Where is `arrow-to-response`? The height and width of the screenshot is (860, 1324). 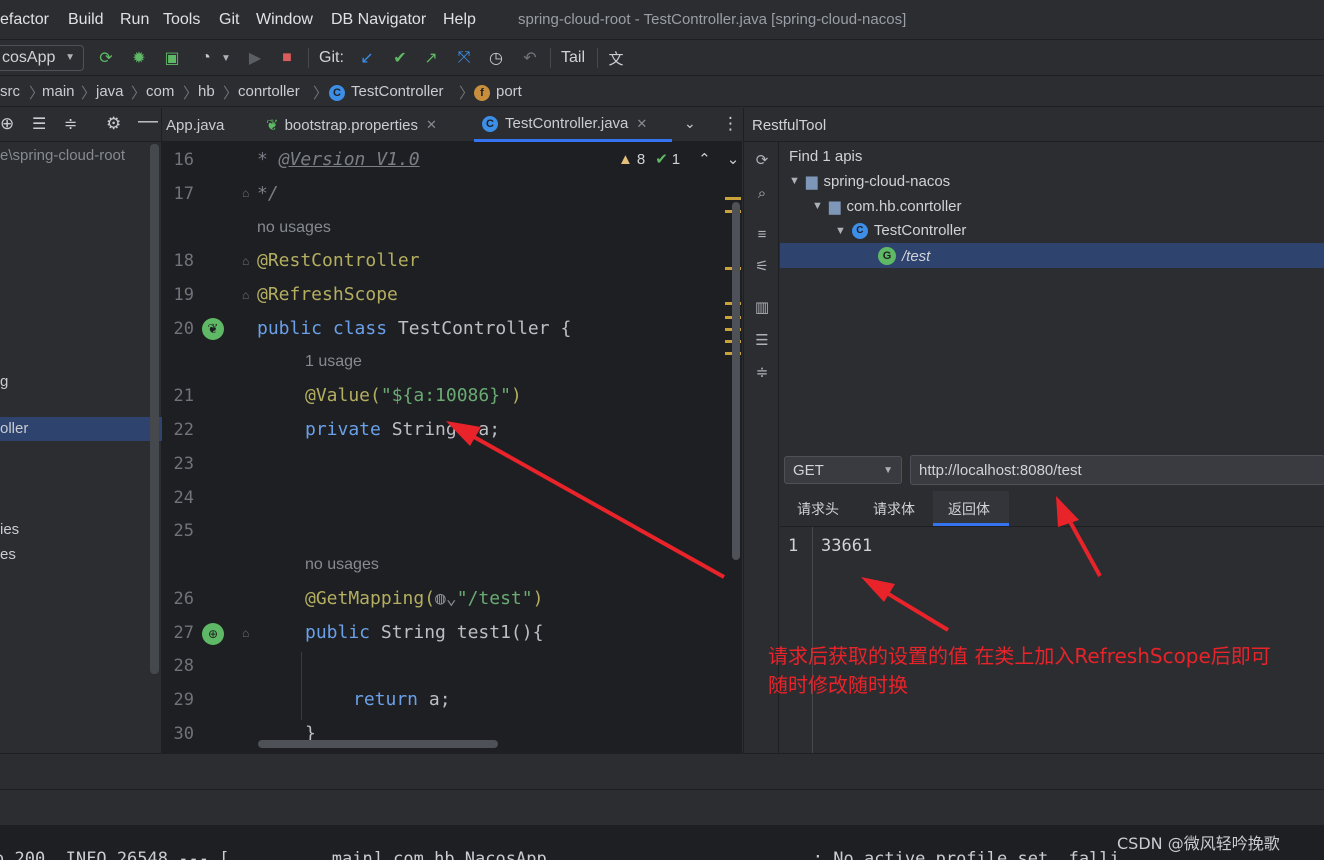 arrow-to-response is located at coordinates (905, 604).